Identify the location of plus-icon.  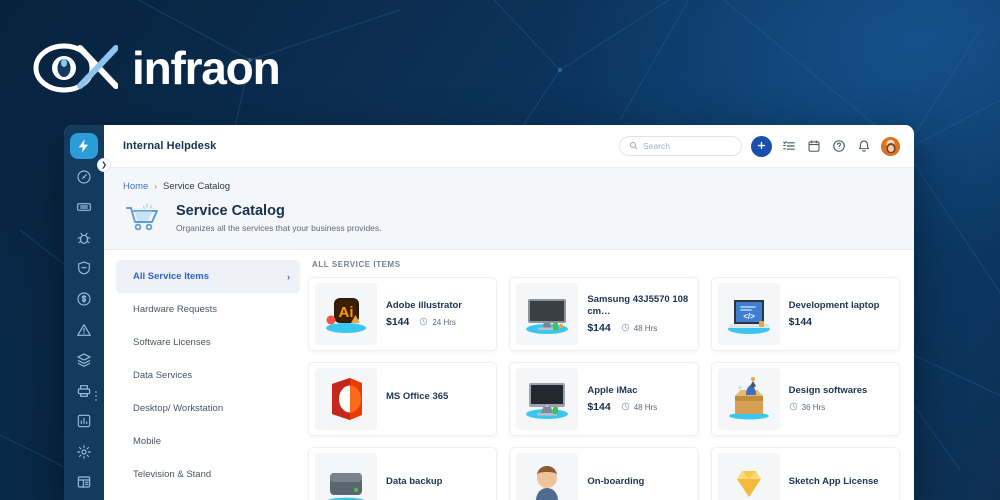
(761, 146).